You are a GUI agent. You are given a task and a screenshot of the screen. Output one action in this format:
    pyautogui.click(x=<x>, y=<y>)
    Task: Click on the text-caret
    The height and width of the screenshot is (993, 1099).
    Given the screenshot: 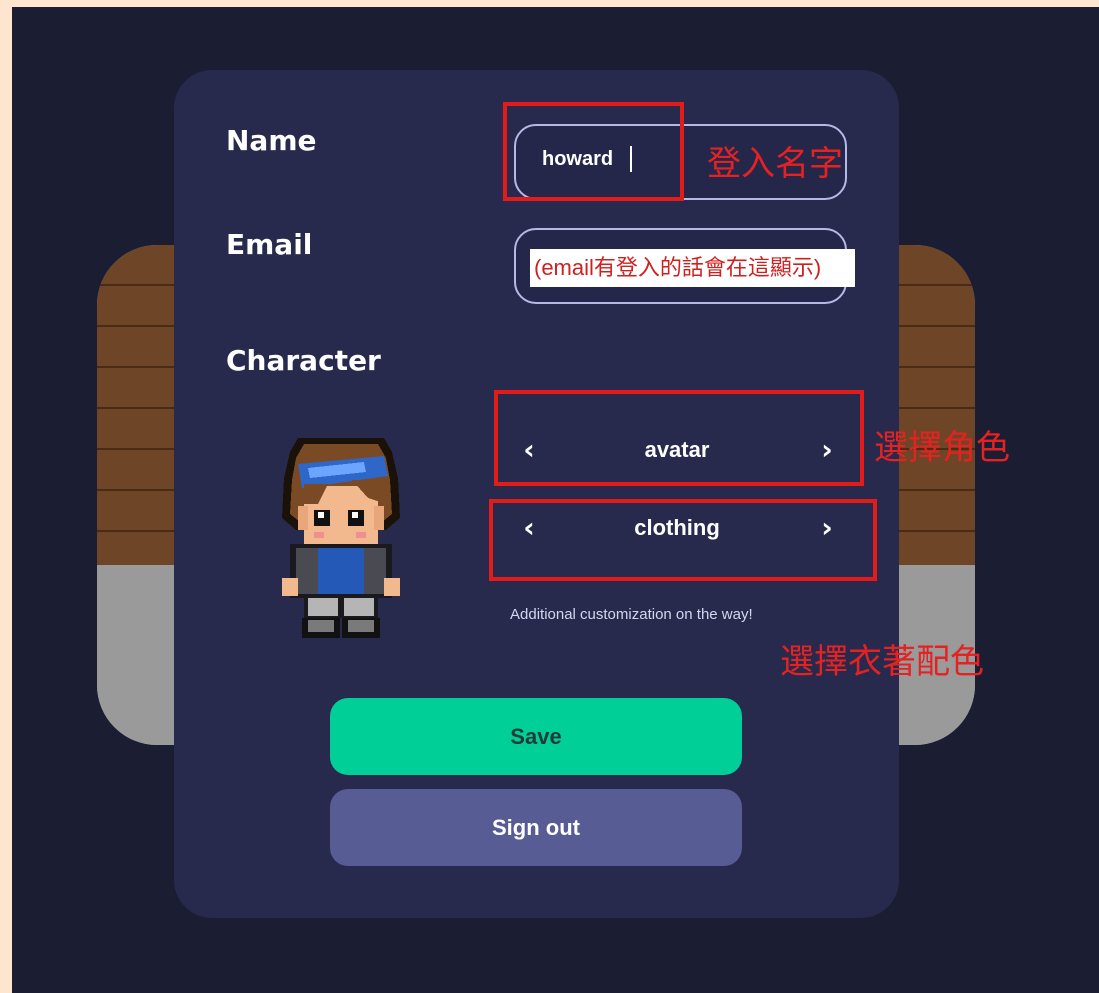 What is the action you would take?
    pyautogui.click(x=631, y=159)
    